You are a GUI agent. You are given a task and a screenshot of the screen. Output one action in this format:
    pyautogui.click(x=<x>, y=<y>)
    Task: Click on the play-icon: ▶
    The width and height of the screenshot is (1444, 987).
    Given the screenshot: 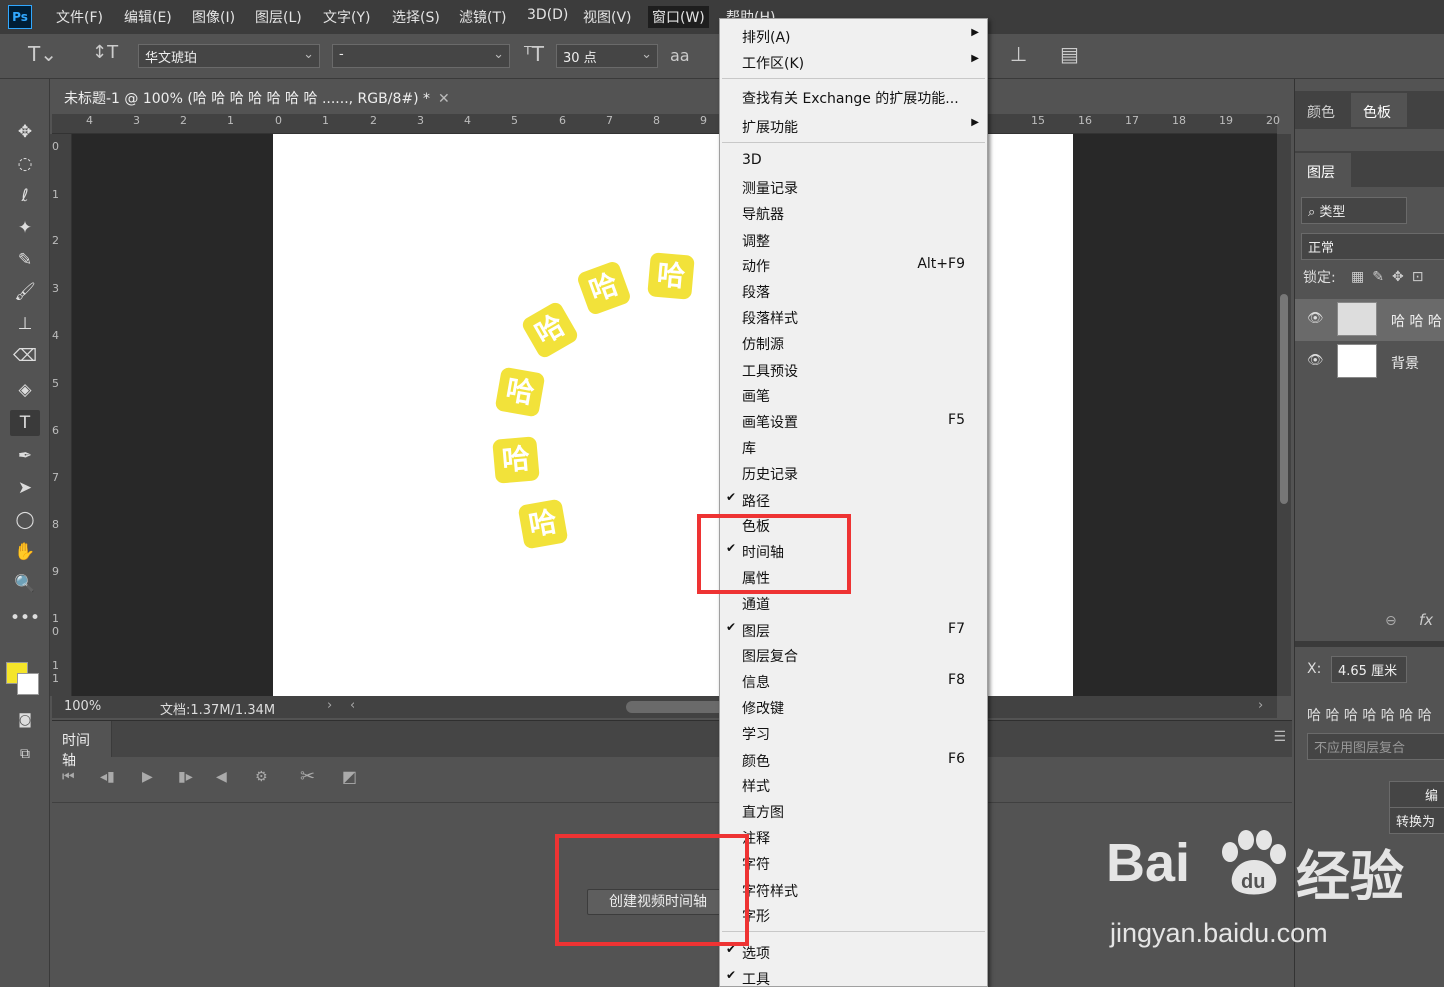 What is the action you would take?
    pyautogui.click(x=147, y=777)
    